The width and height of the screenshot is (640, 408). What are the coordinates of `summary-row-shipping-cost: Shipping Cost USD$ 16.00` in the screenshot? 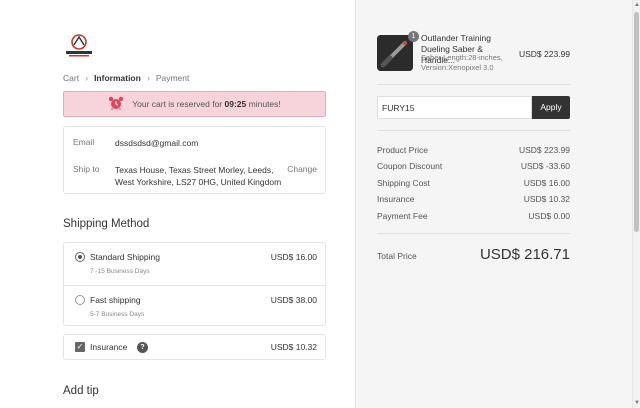 It's located at (473, 183).